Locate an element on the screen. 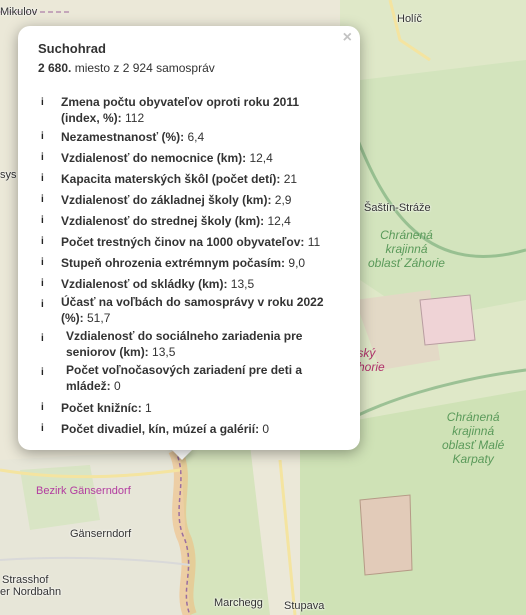 The width and height of the screenshot is (526, 615). map-label-holic: Holíč is located at coordinates (410, 19).